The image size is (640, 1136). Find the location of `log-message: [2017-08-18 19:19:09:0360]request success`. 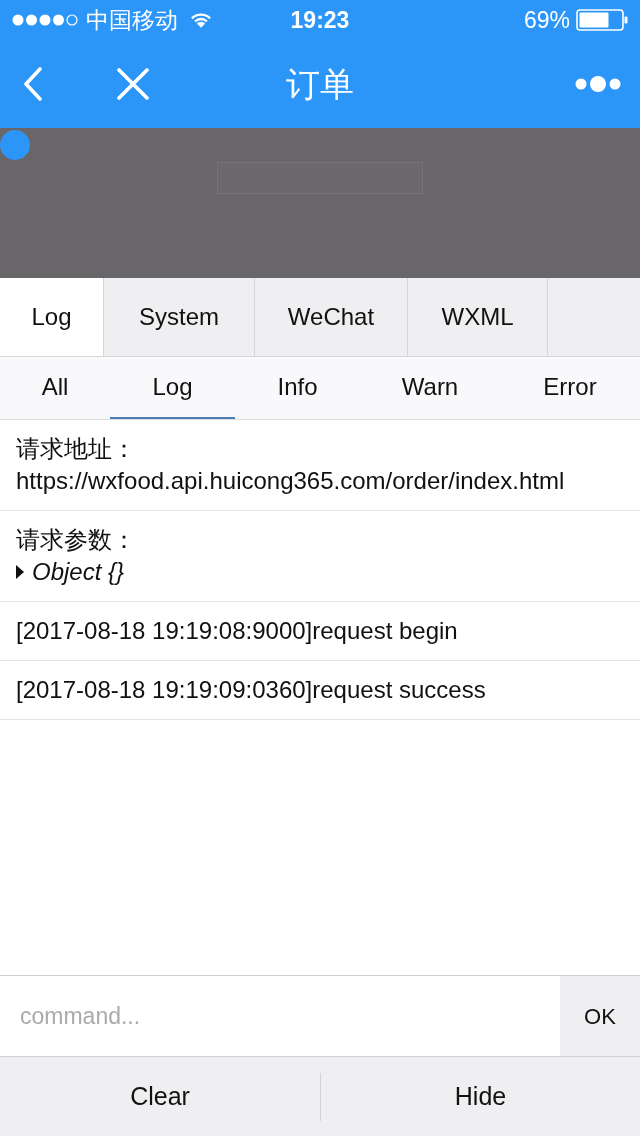

log-message: [2017-08-18 19:19:09:0360]request success is located at coordinates (251, 690).